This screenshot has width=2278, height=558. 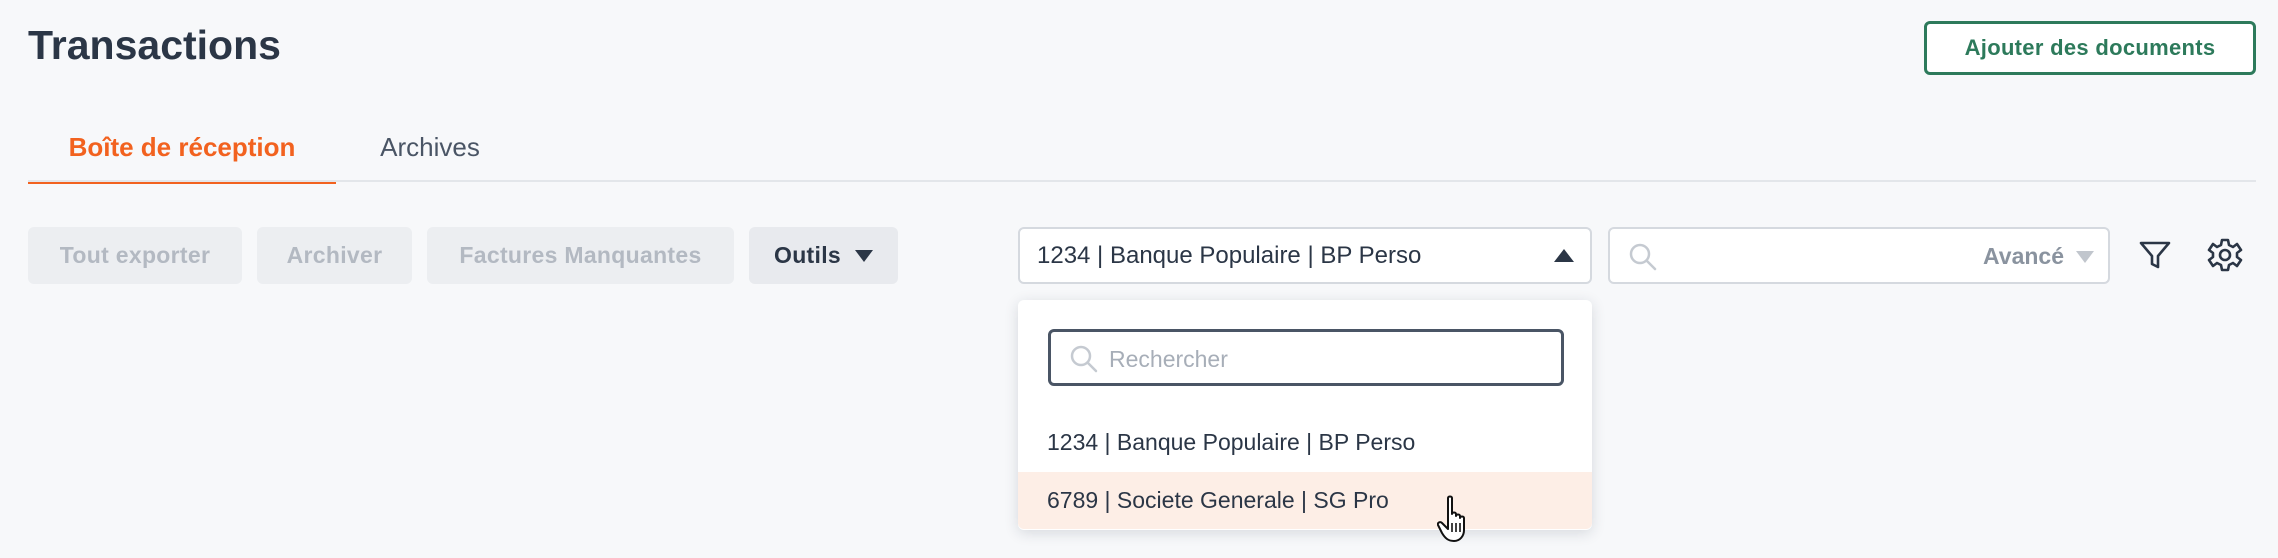 What do you see at coordinates (2225, 255) in the screenshot?
I see `gear-icon` at bounding box center [2225, 255].